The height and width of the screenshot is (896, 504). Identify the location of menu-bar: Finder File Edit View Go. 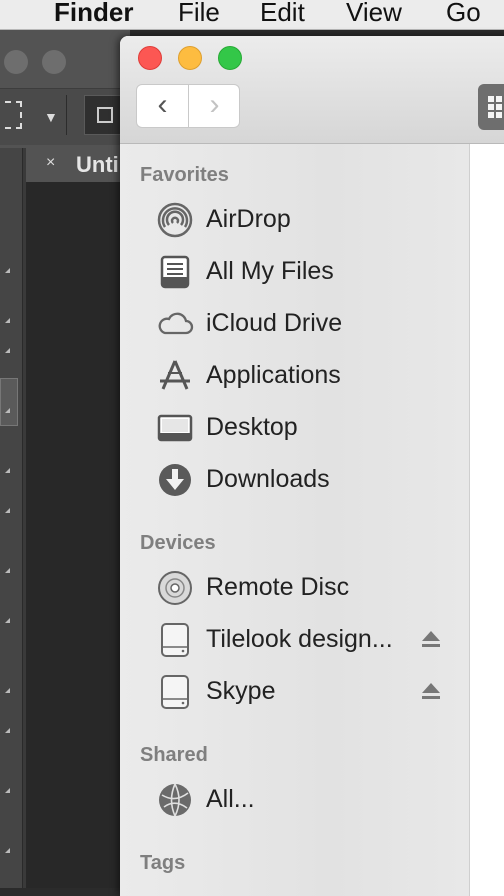
(252, 15).